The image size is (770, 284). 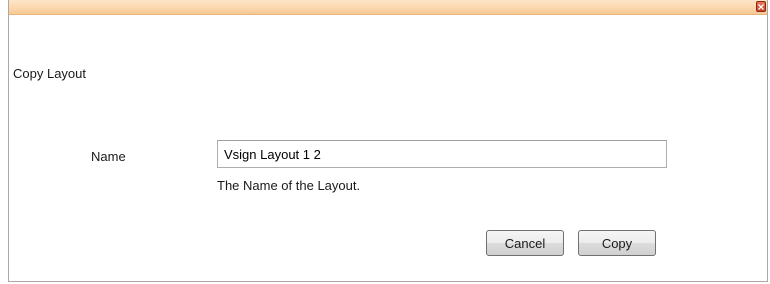 What do you see at coordinates (388, 7) in the screenshot?
I see `dialog-titlebar` at bounding box center [388, 7].